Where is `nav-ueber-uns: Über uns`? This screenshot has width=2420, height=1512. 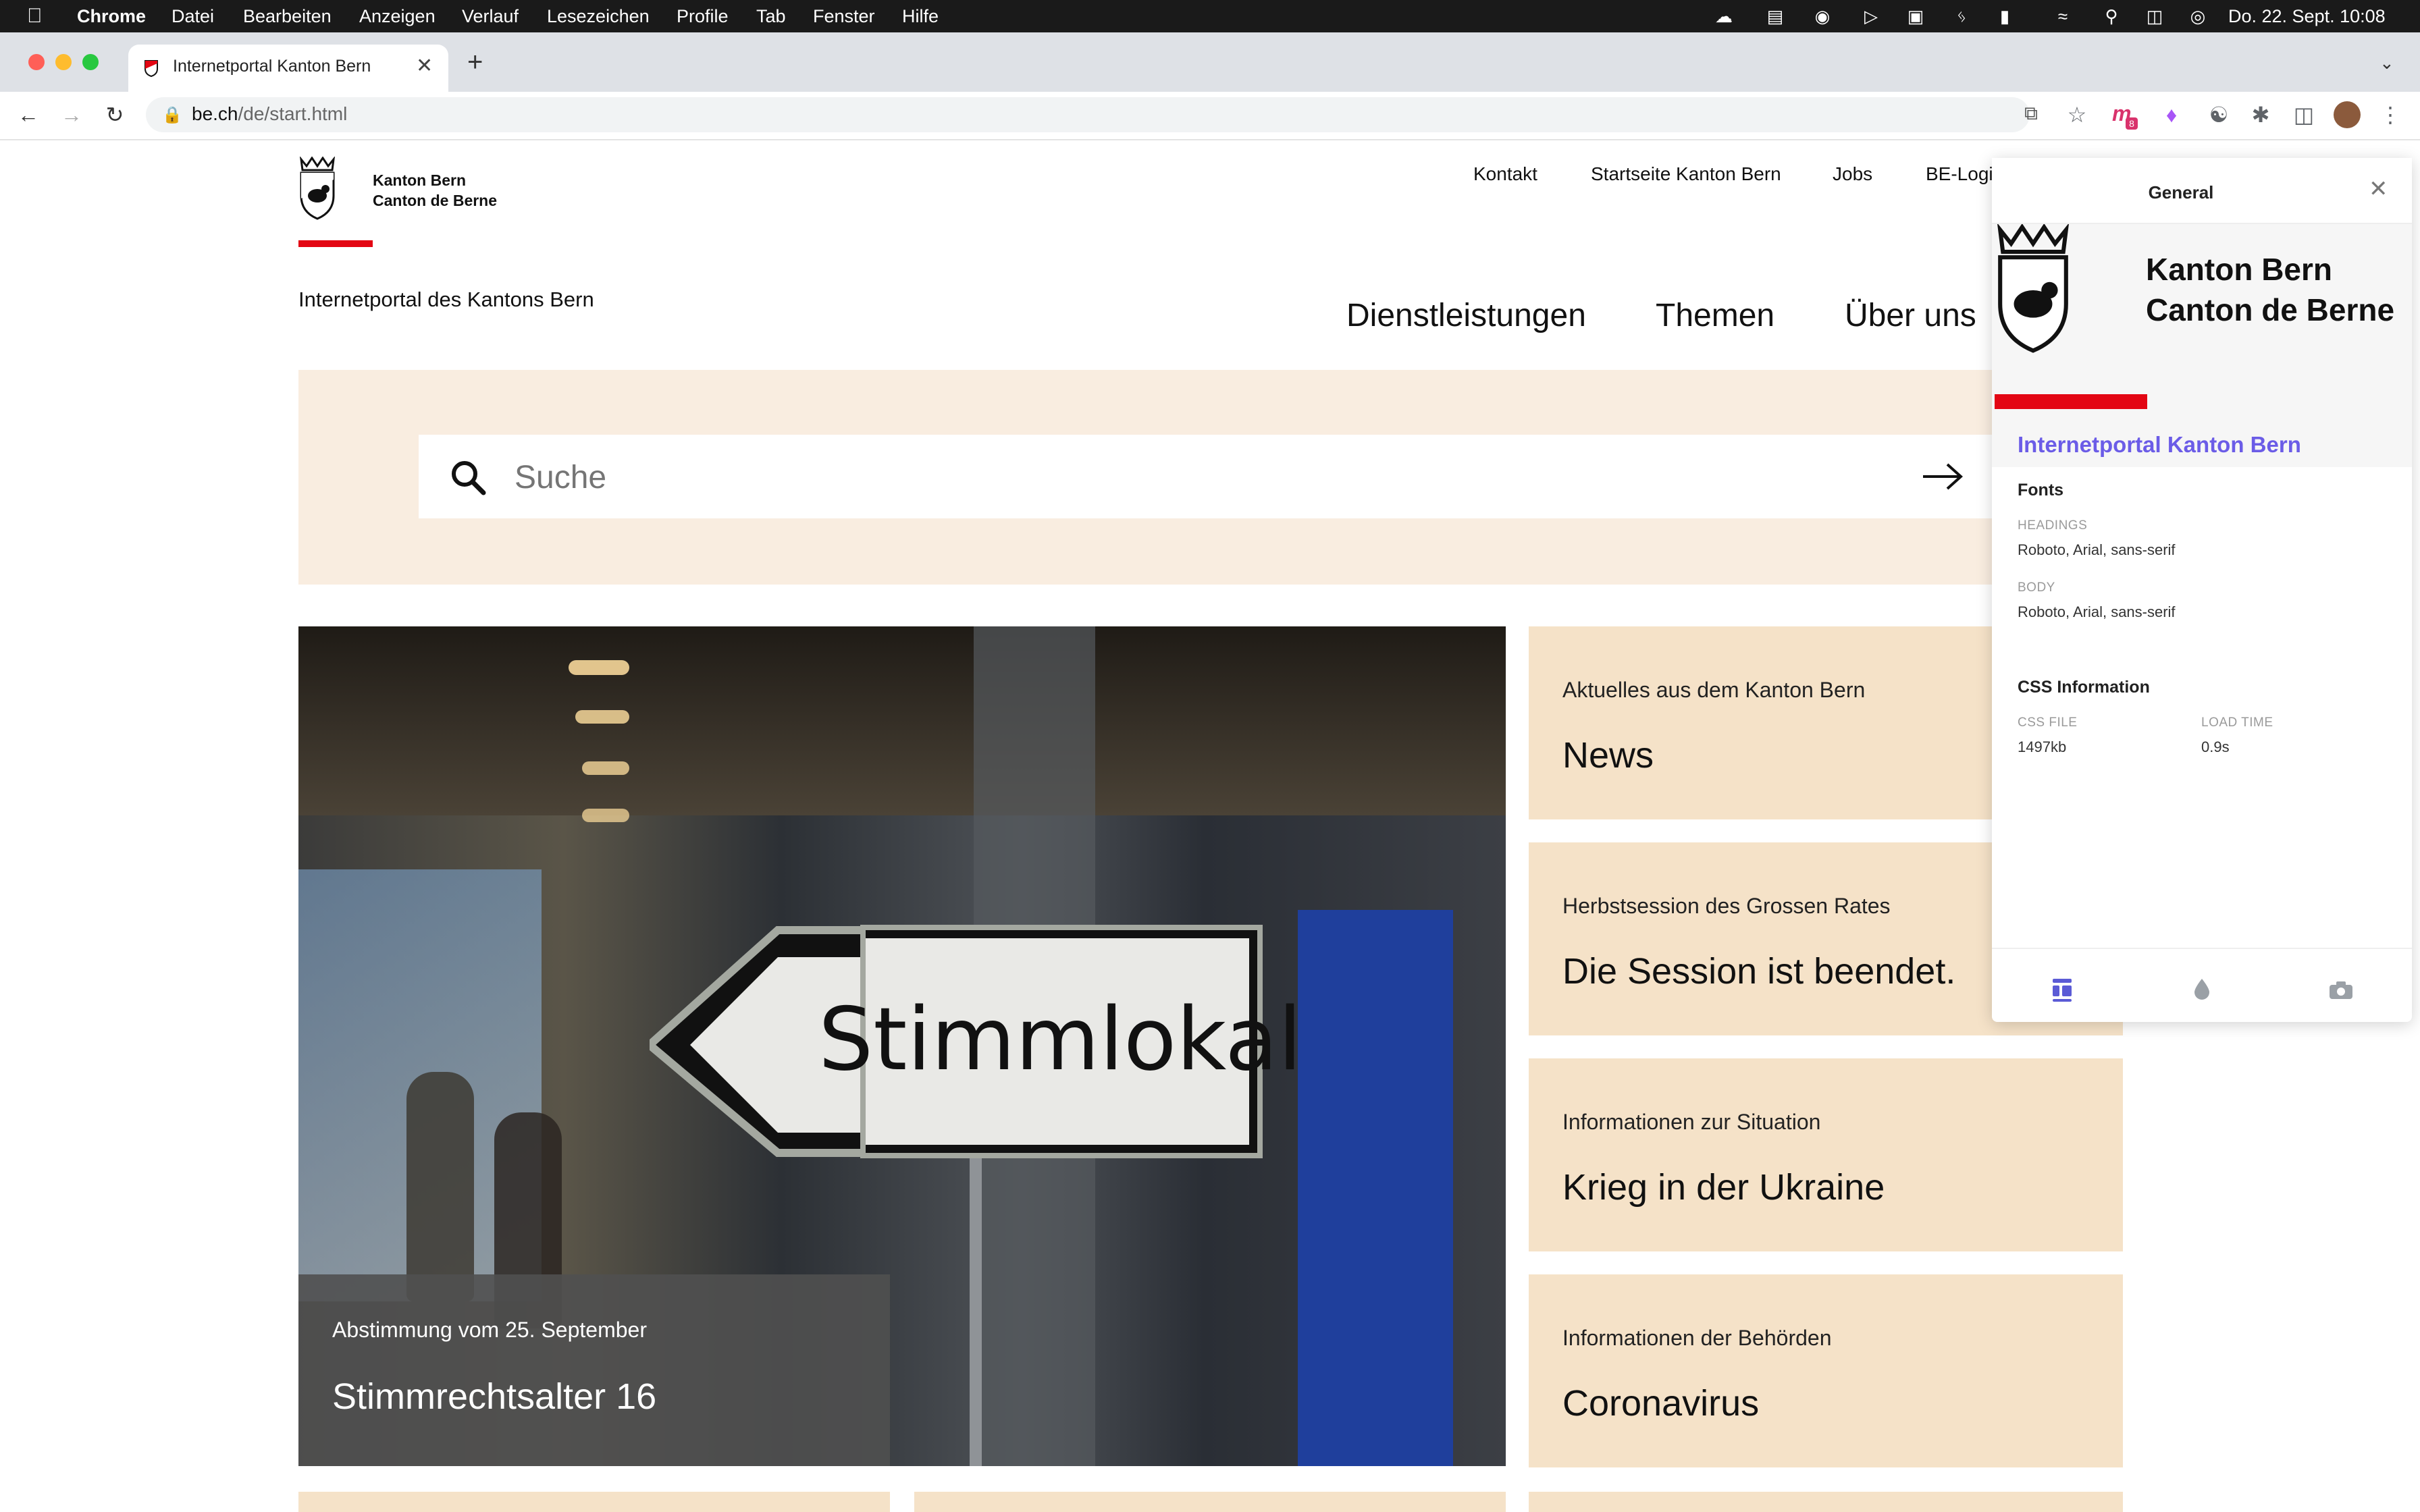 nav-ueber-uns: Über uns is located at coordinates (1910, 315).